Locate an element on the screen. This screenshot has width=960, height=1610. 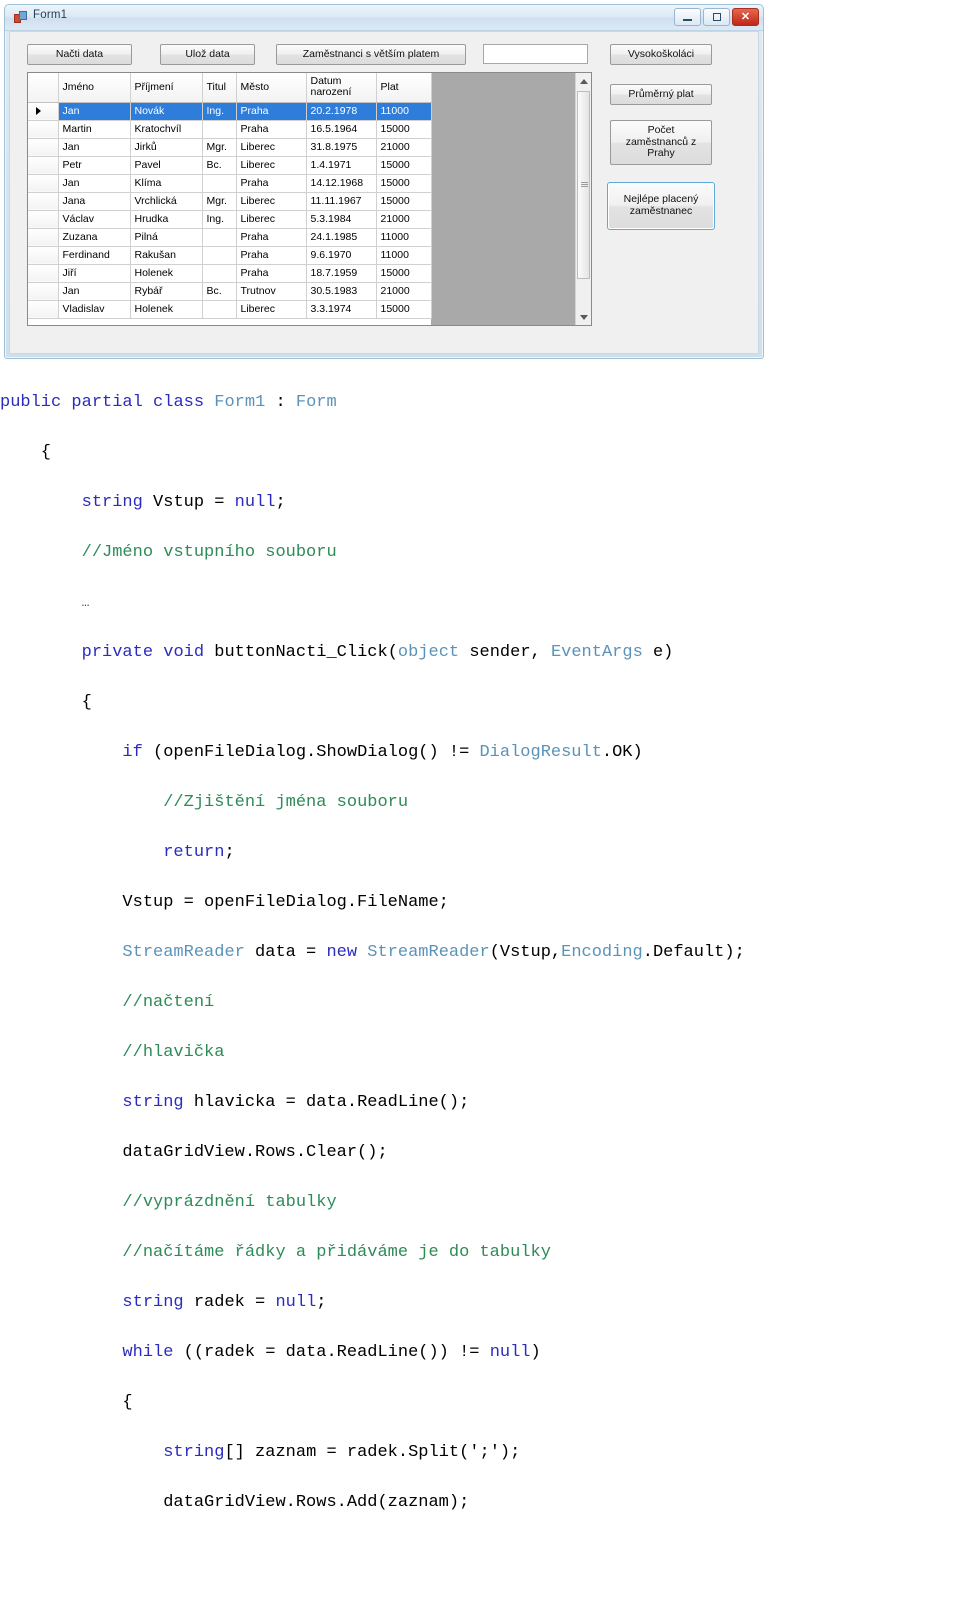
table-row: Jiří Holenek Praha 18.7.1959 15000 is located at coordinates (230, 273).